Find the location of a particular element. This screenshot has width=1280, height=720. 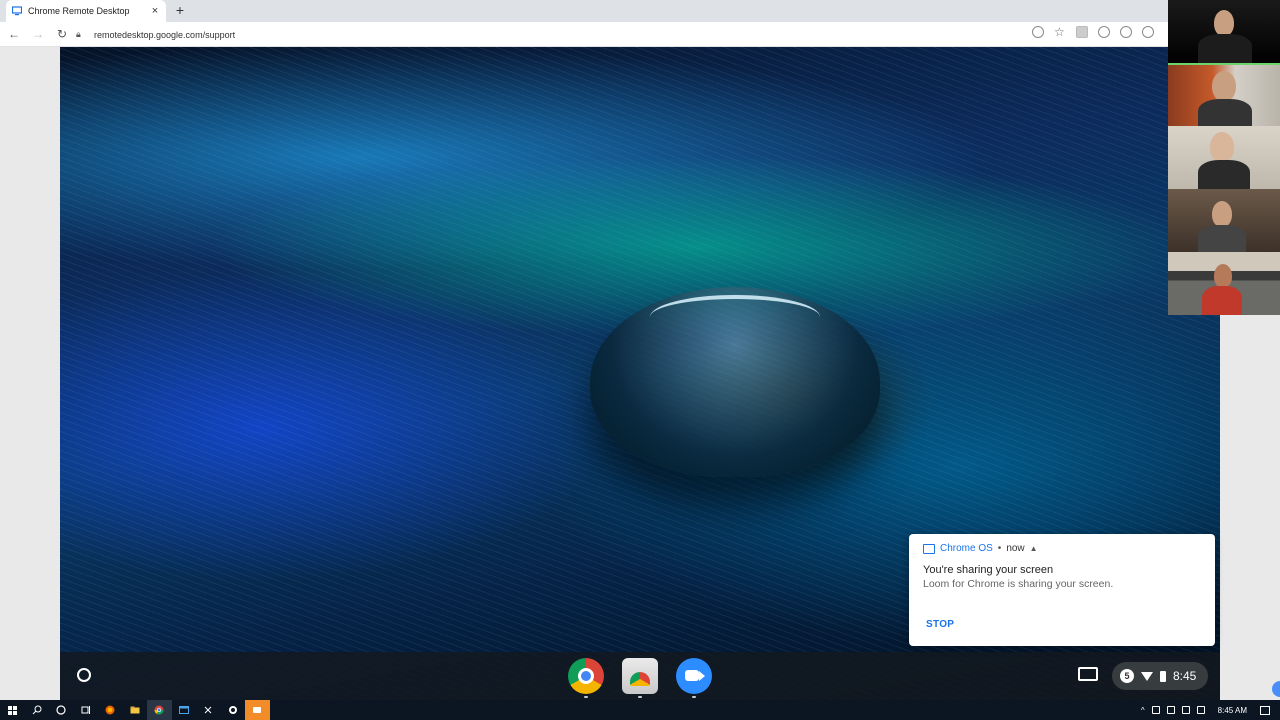

chevron-up-icon: ▲ is located at coordinates (1034, 548).